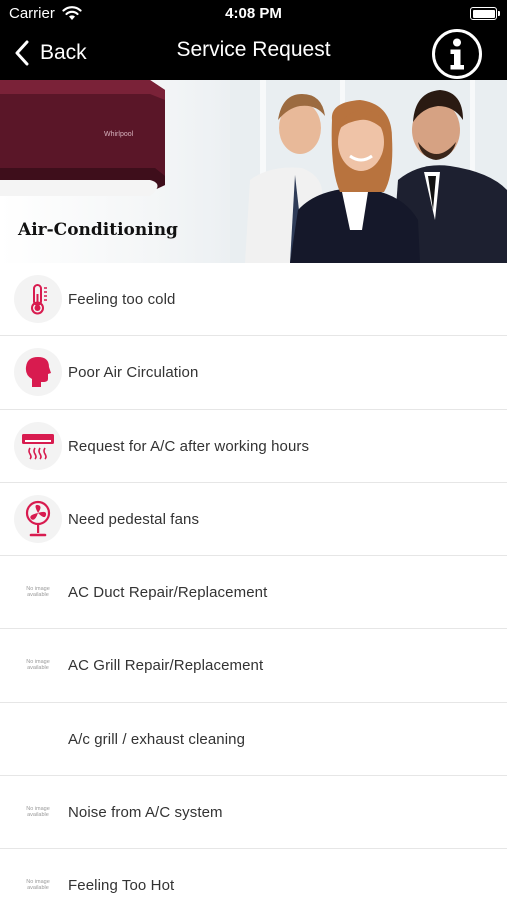  What do you see at coordinates (457, 54) in the screenshot?
I see `info-icon` at bounding box center [457, 54].